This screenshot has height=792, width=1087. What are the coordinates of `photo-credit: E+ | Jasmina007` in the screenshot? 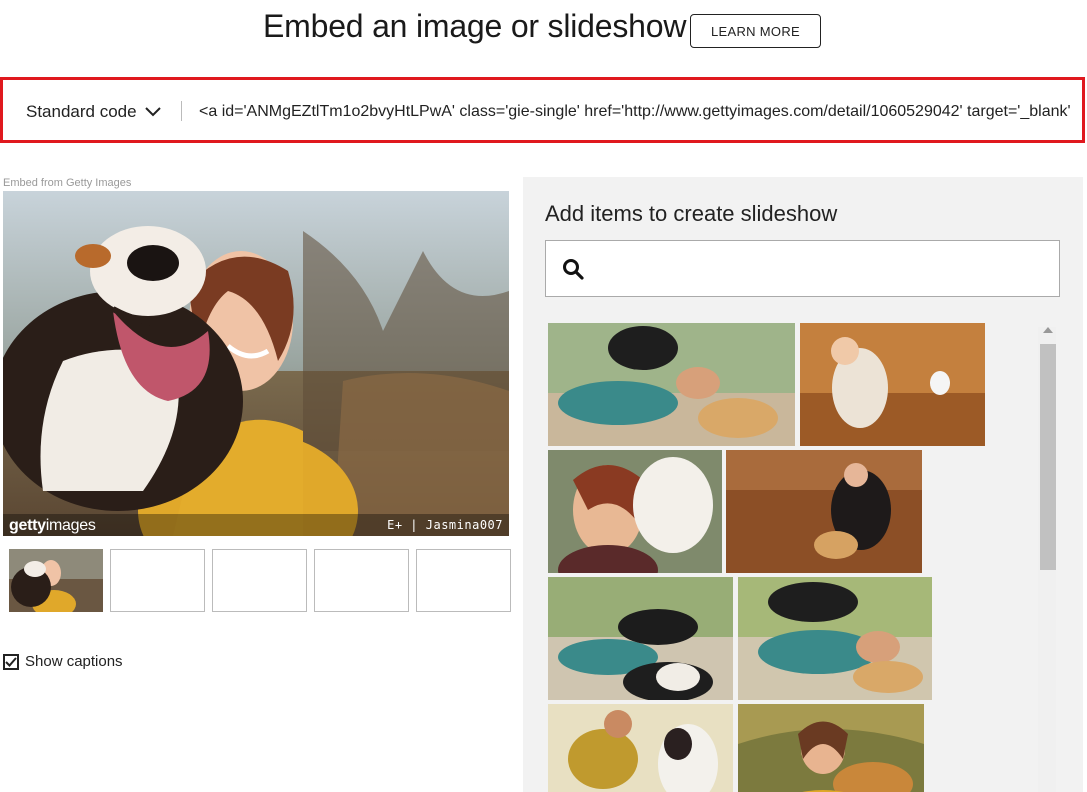 It's located at (445, 525).